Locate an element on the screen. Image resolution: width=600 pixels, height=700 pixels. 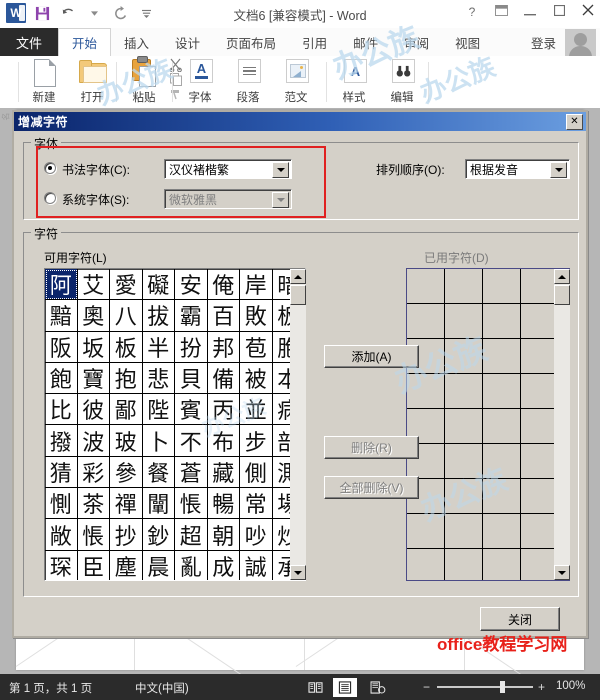
available-char-cell: 彼 is located at coordinates (93, 410).